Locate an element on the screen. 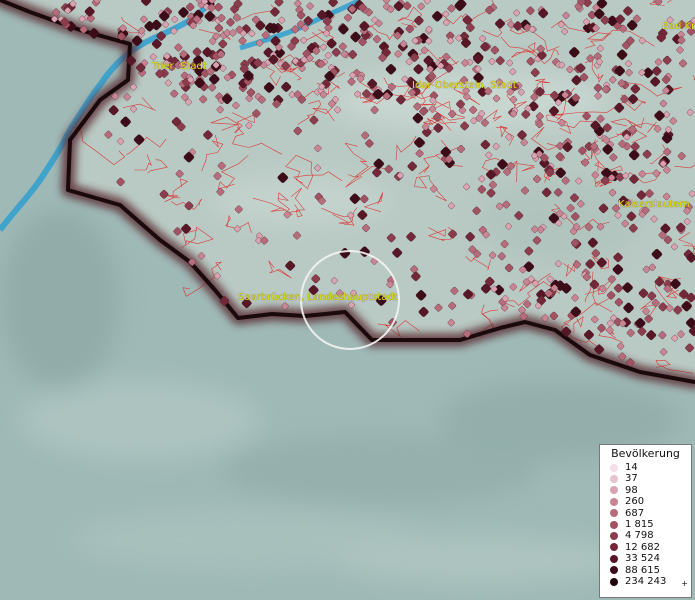  legend-item-label: 234 243 is located at coordinates (646, 581).